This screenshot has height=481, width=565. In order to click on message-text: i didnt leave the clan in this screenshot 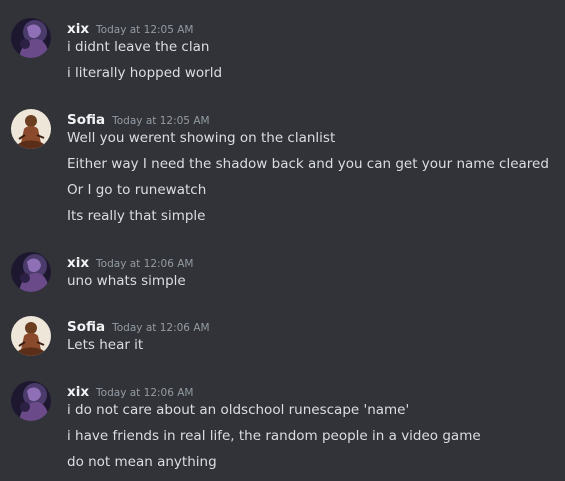, I will do `click(138, 47)`.